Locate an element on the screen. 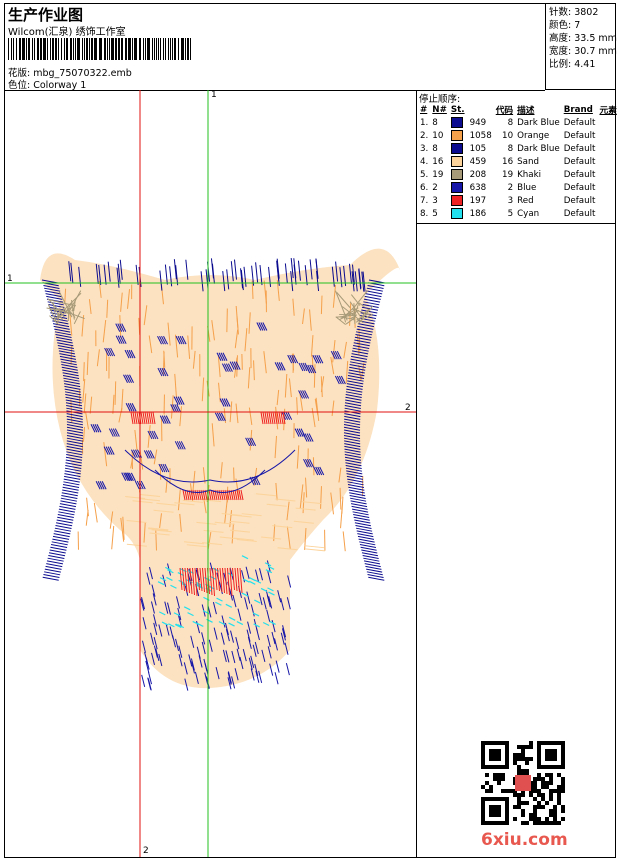 This screenshot has height=860, width=620. stop-desc: Dark Blue is located at coordinates (538, 122).